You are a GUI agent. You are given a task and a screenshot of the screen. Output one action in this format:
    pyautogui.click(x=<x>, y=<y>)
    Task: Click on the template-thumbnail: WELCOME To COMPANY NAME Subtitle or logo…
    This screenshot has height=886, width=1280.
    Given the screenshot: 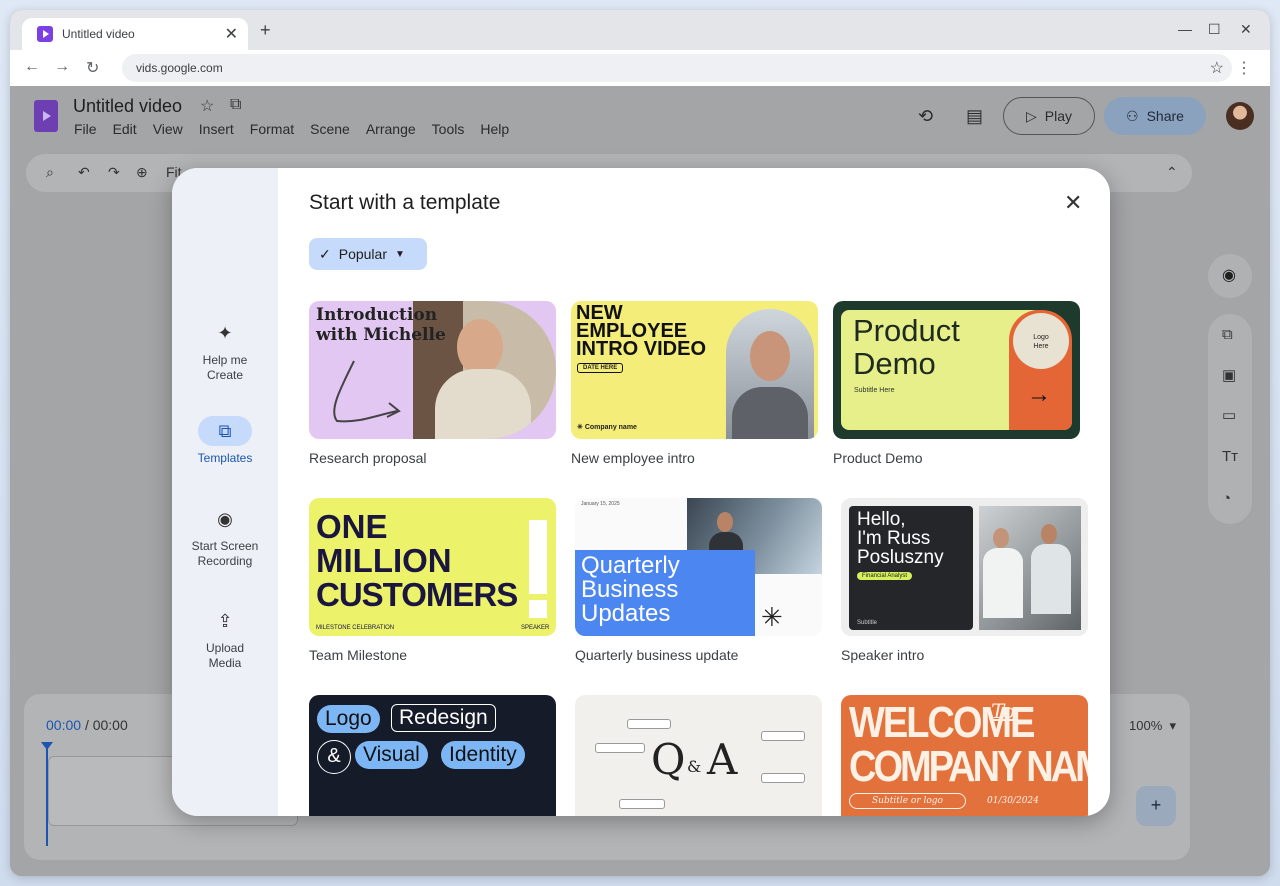 What is the action you would take?
    pyautogui.click(x=964, y=755)
    